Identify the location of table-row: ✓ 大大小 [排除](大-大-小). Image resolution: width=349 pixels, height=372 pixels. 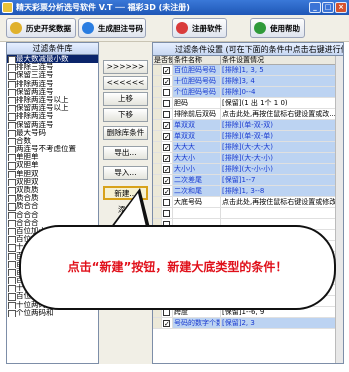
(248, 158).